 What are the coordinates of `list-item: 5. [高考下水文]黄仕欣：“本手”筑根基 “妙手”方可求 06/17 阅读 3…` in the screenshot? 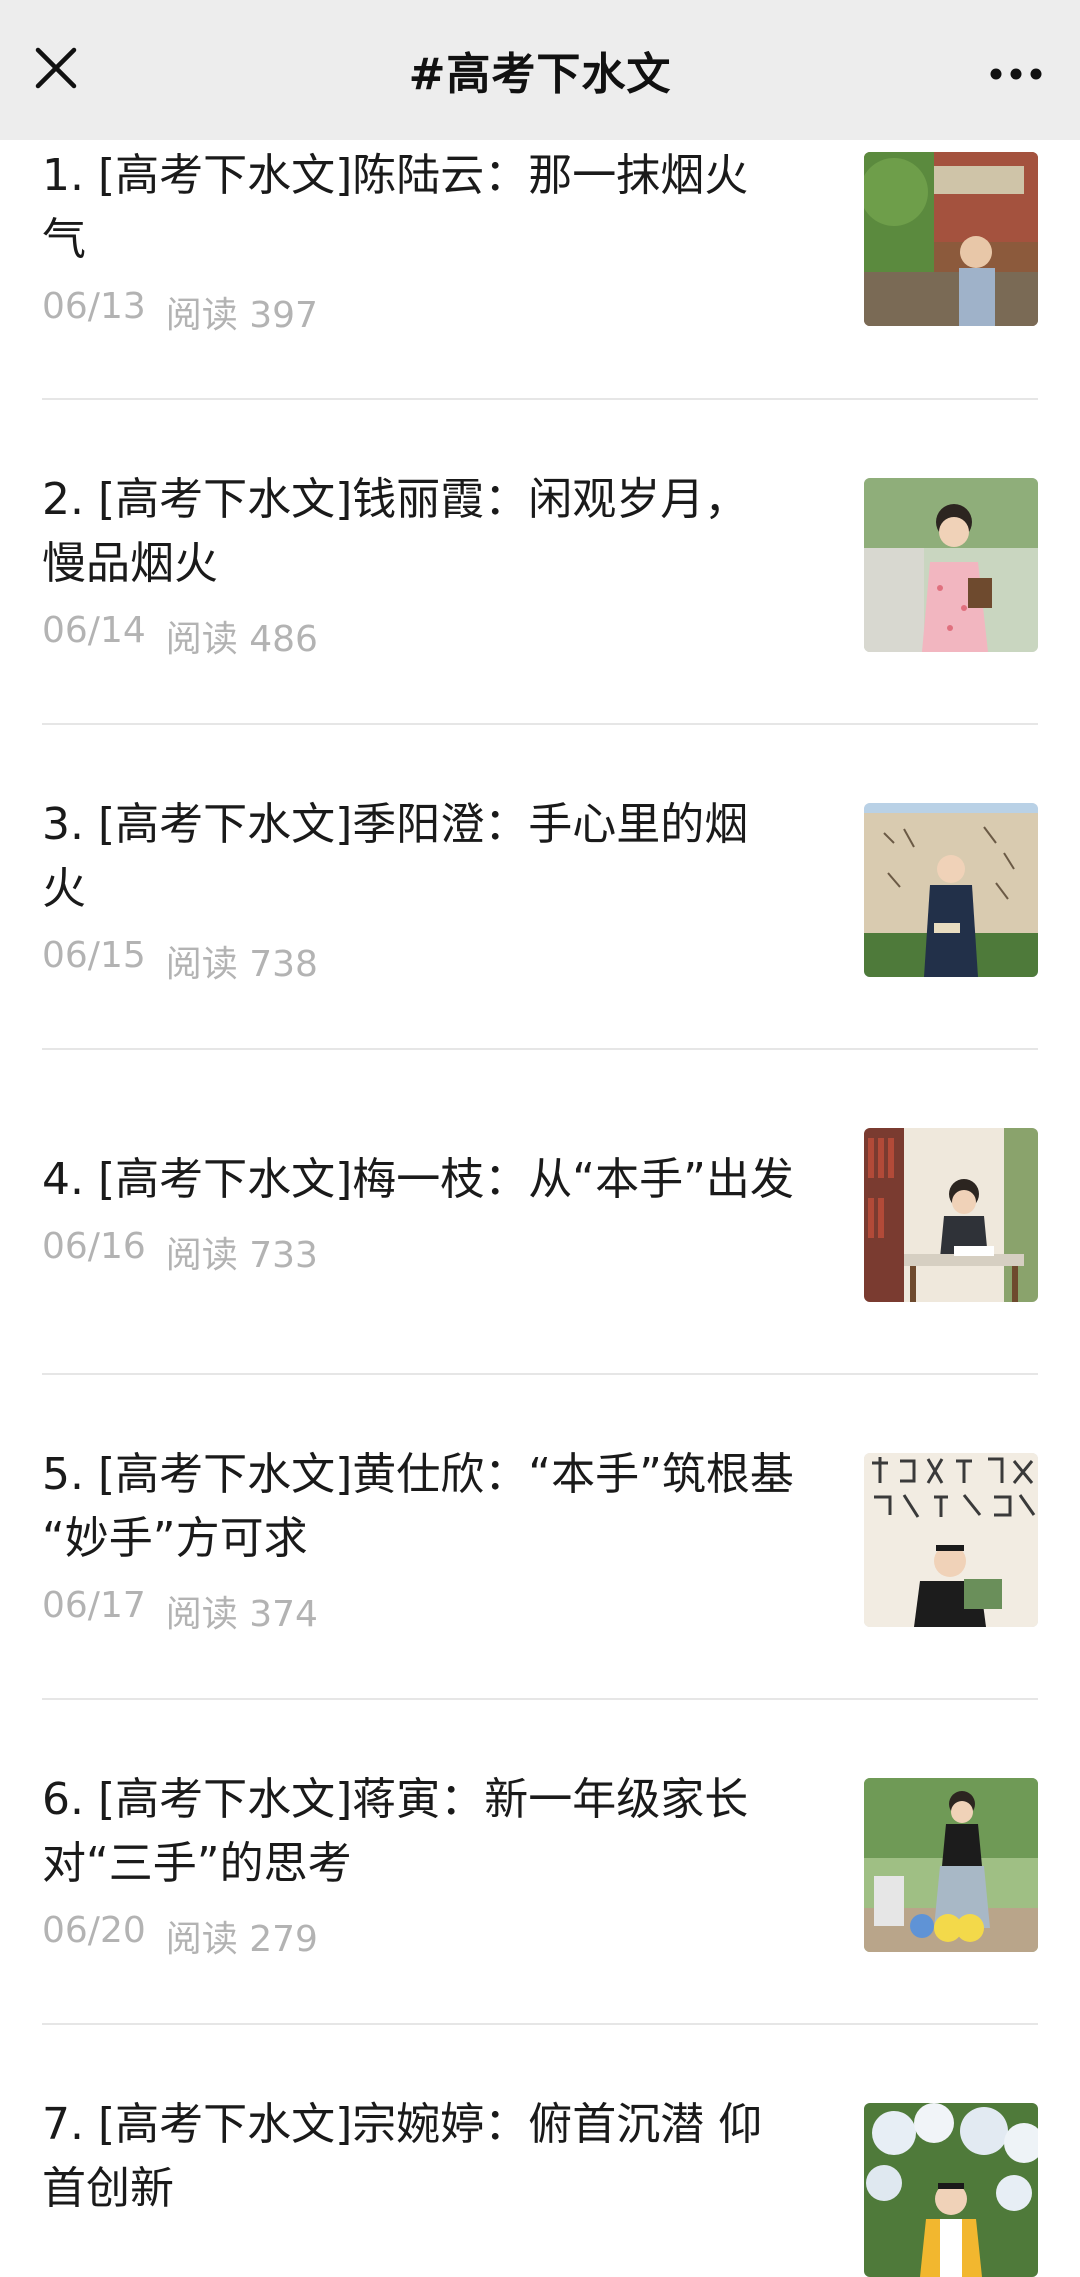 It's located at (540, 1537).